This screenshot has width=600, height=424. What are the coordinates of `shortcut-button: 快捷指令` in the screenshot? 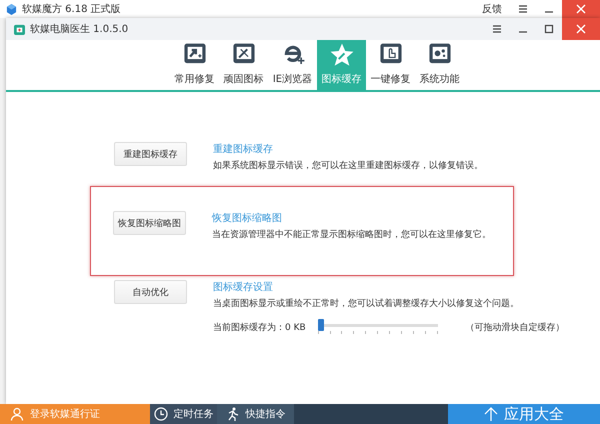 It's located at (255, 414).